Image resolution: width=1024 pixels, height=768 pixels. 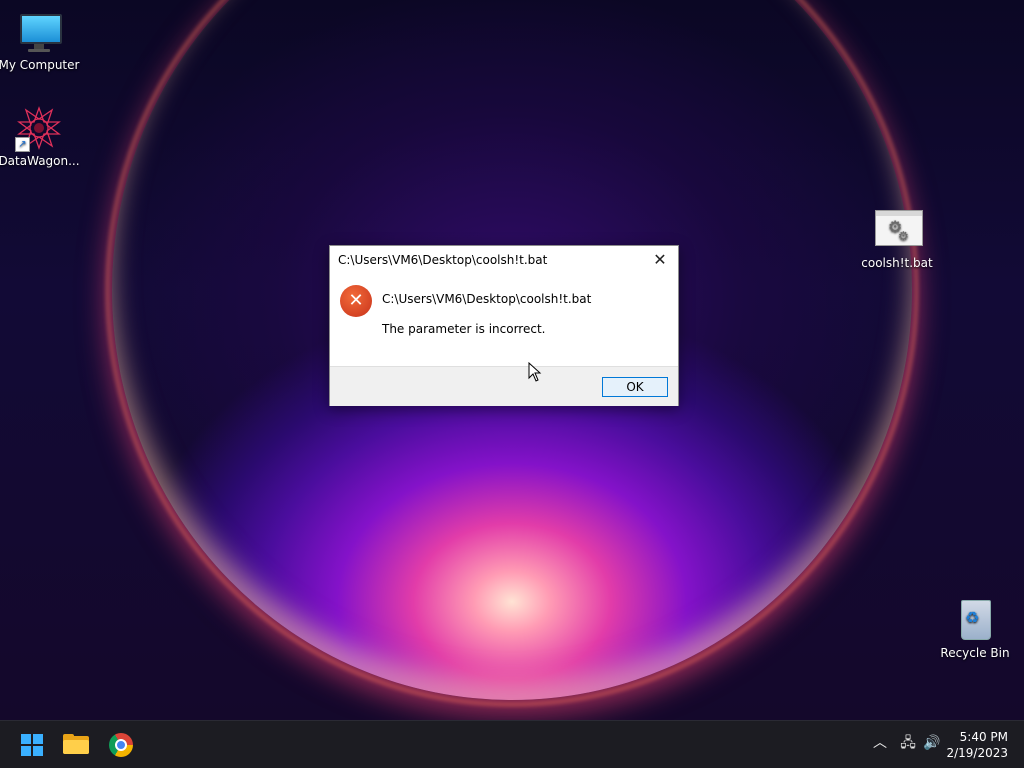 I want to click on volume-icon: 🔊, so click(x=932, y=744).